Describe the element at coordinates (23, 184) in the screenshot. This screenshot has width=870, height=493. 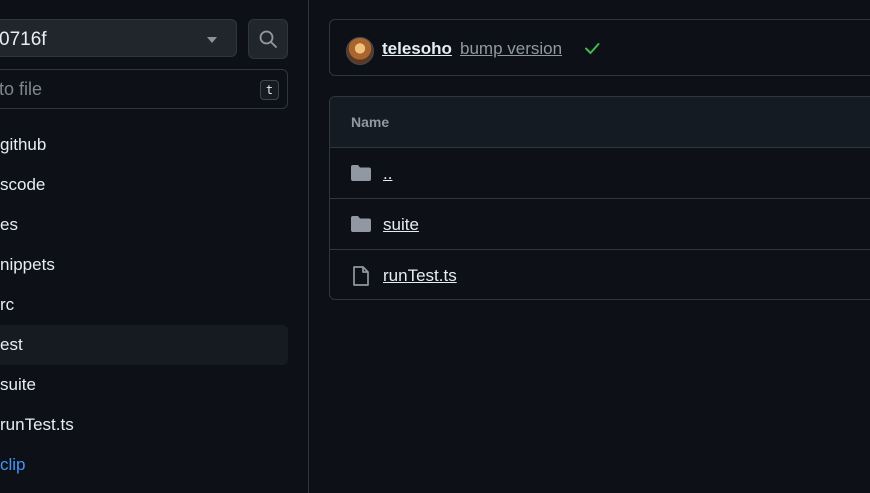
I see `tree-item-label: scode` at that location.